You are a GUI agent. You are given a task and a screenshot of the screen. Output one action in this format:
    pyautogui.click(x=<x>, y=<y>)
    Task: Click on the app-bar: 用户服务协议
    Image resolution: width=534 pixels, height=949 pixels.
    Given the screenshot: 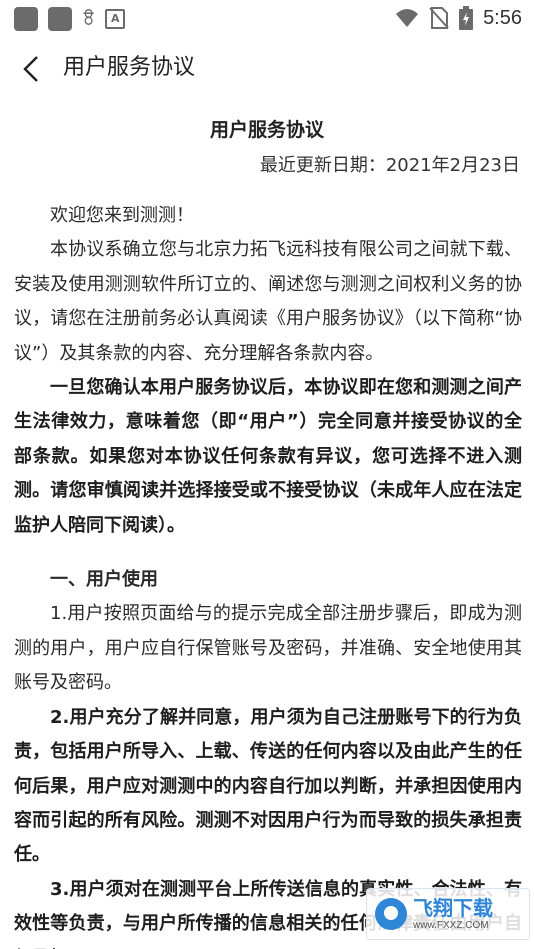 What is the action you would take?
    pyautogui.click(x=267, y=69)
    